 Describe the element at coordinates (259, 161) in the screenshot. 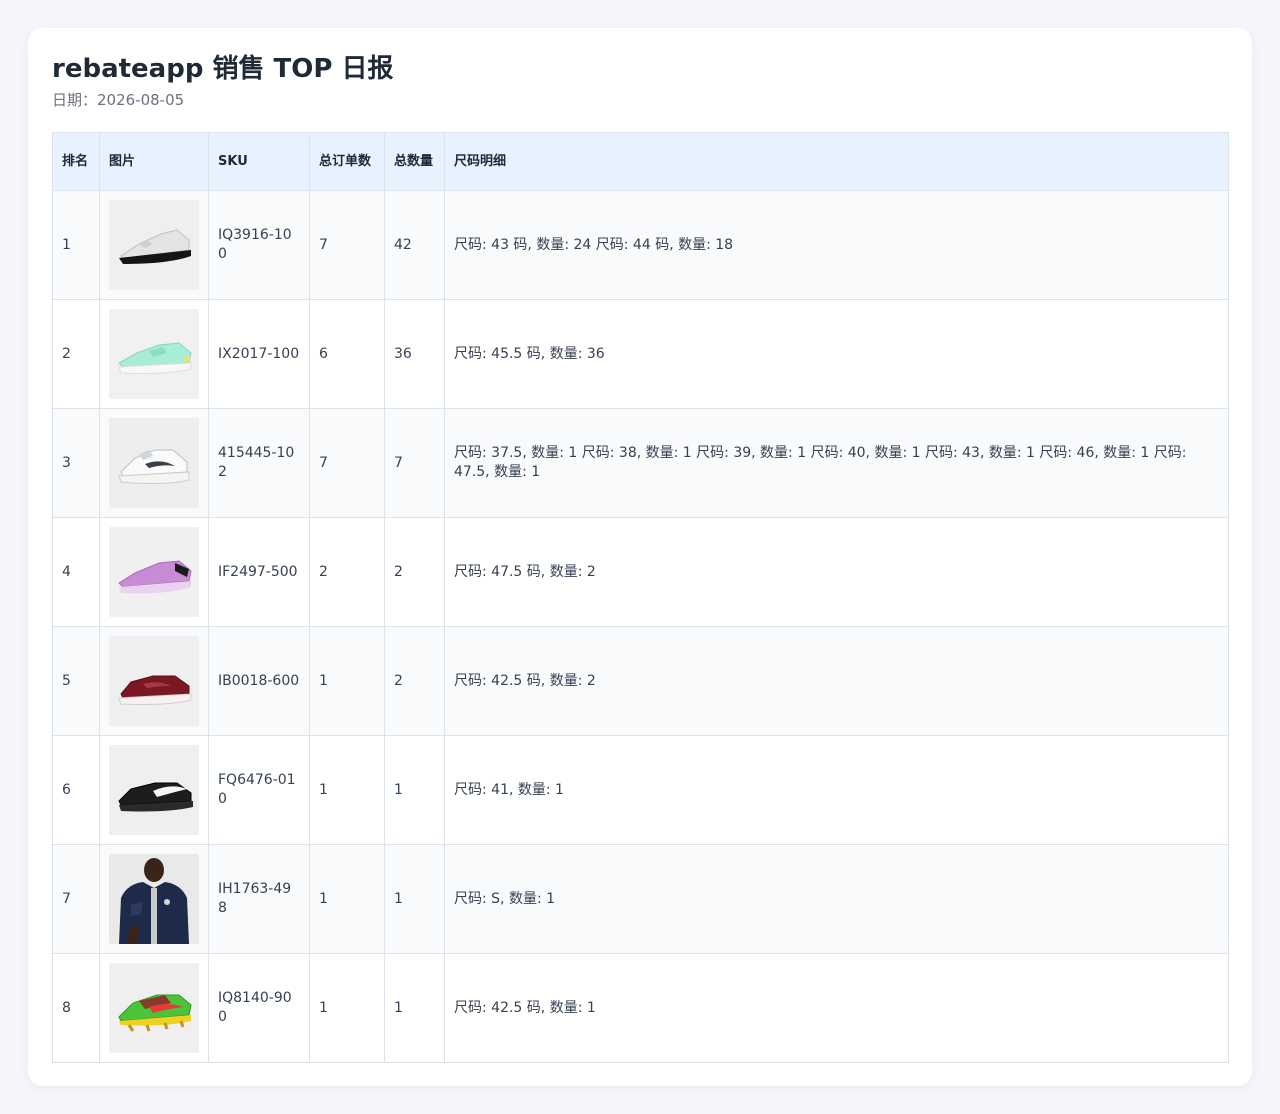

I see `column-header-sku: SKU` at that location.